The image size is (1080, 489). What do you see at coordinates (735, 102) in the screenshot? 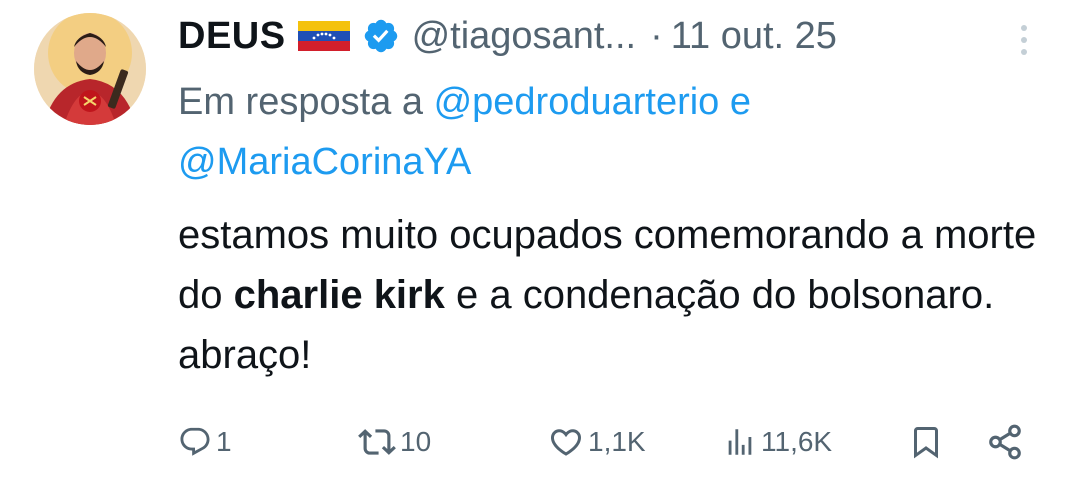
I see `reply-conjunction: e` at bounding box center [735, 102].